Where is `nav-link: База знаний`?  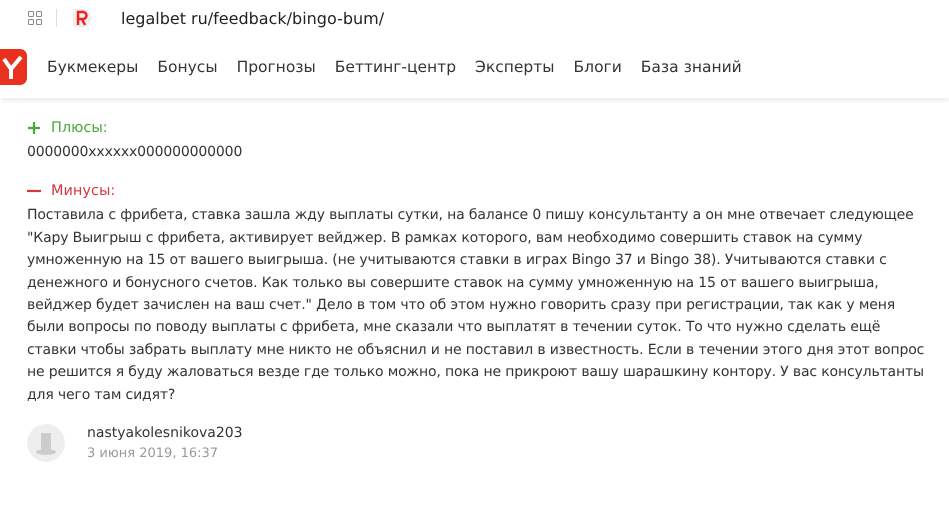 nav-link: База знаний is located at coordinates (691, 67).